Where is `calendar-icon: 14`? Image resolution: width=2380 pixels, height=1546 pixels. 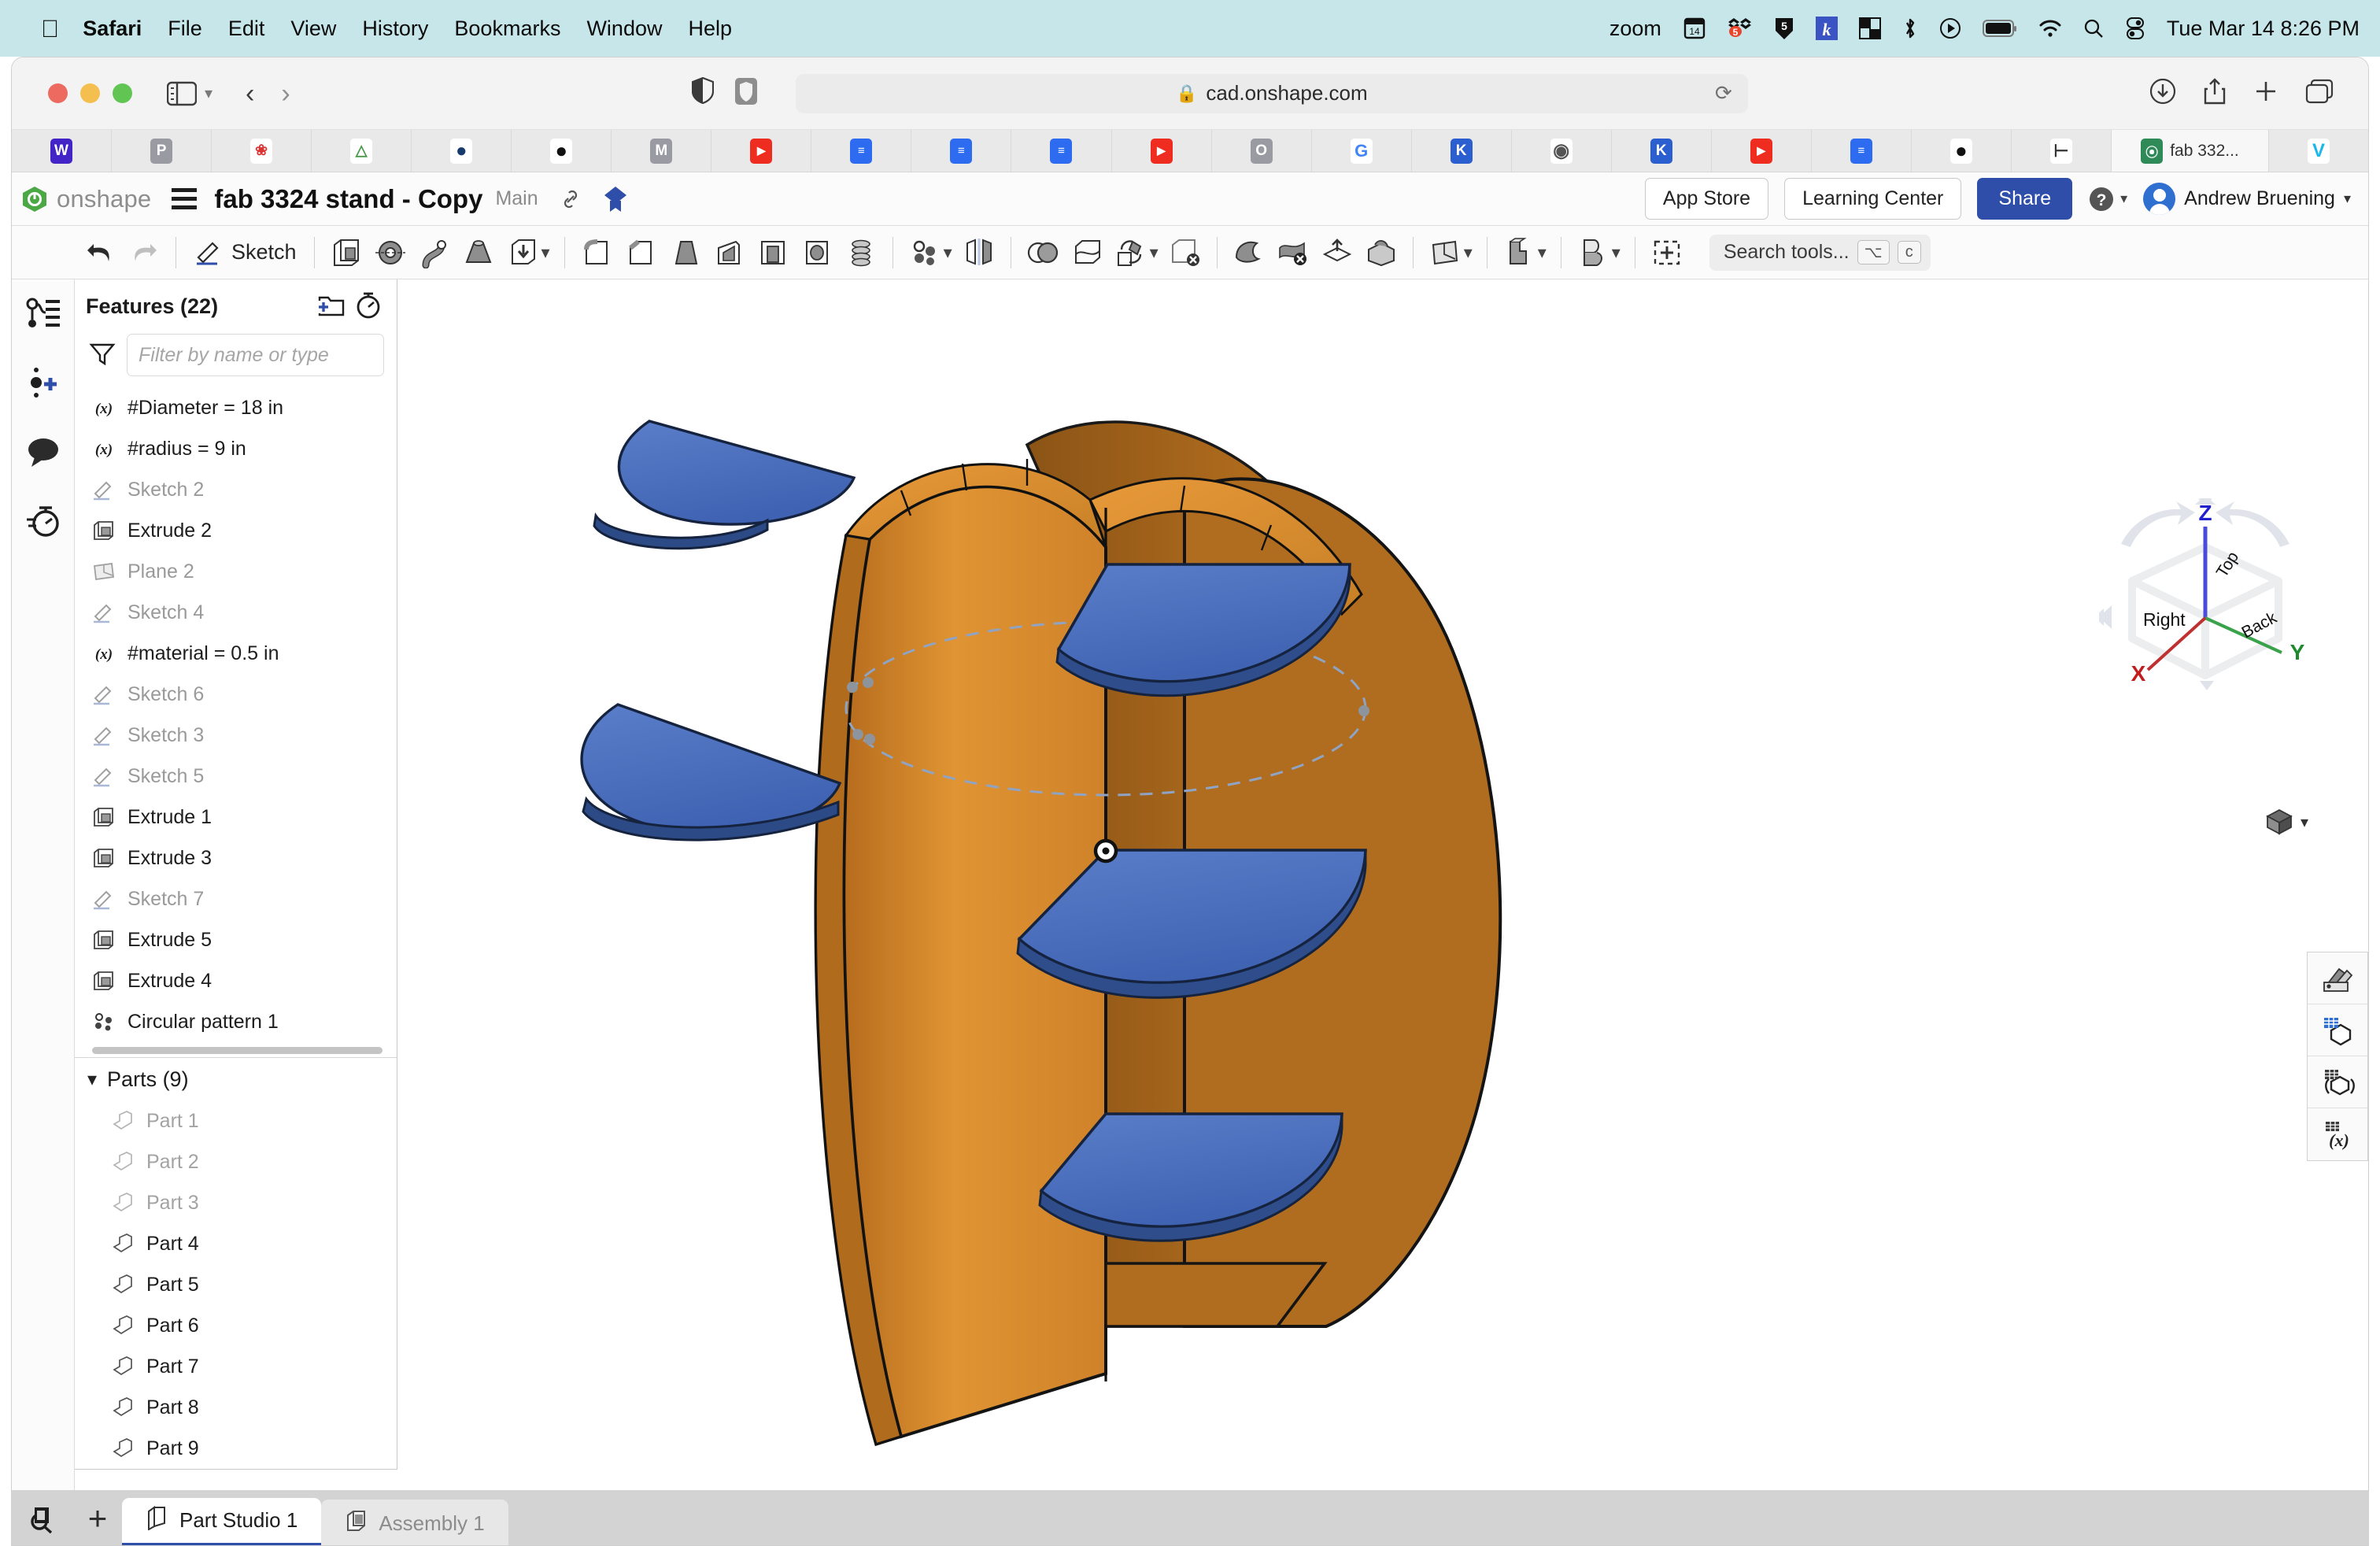 calendar-icon: 14 is located at coordinates (1694, 28).